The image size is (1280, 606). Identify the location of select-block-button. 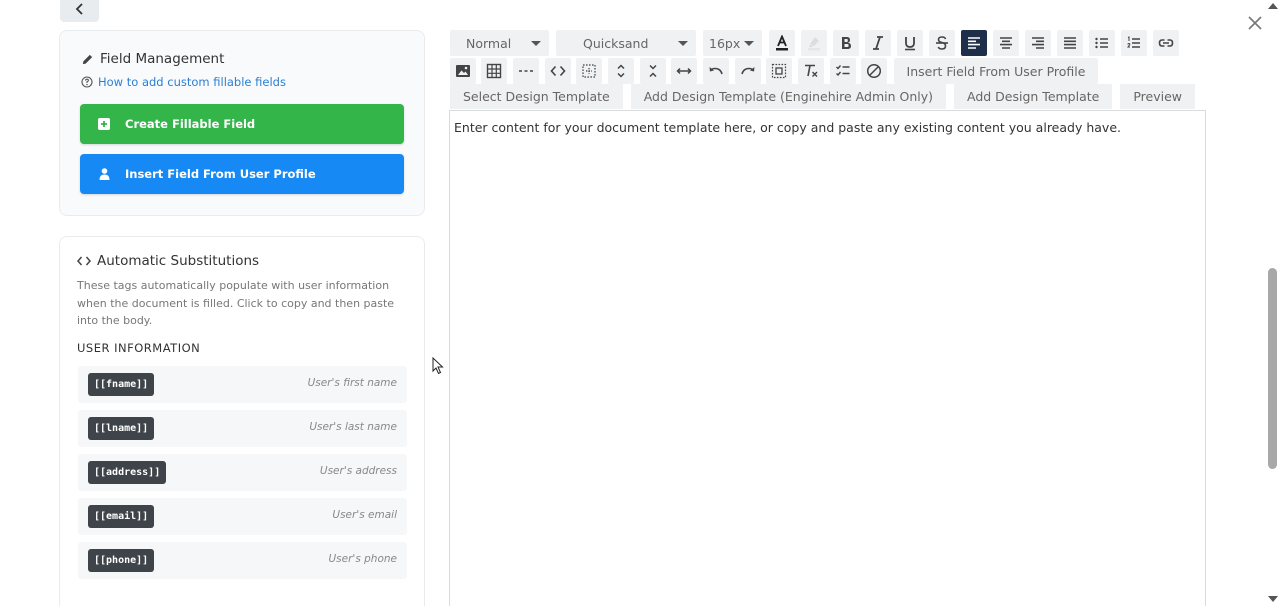
(779, 71).